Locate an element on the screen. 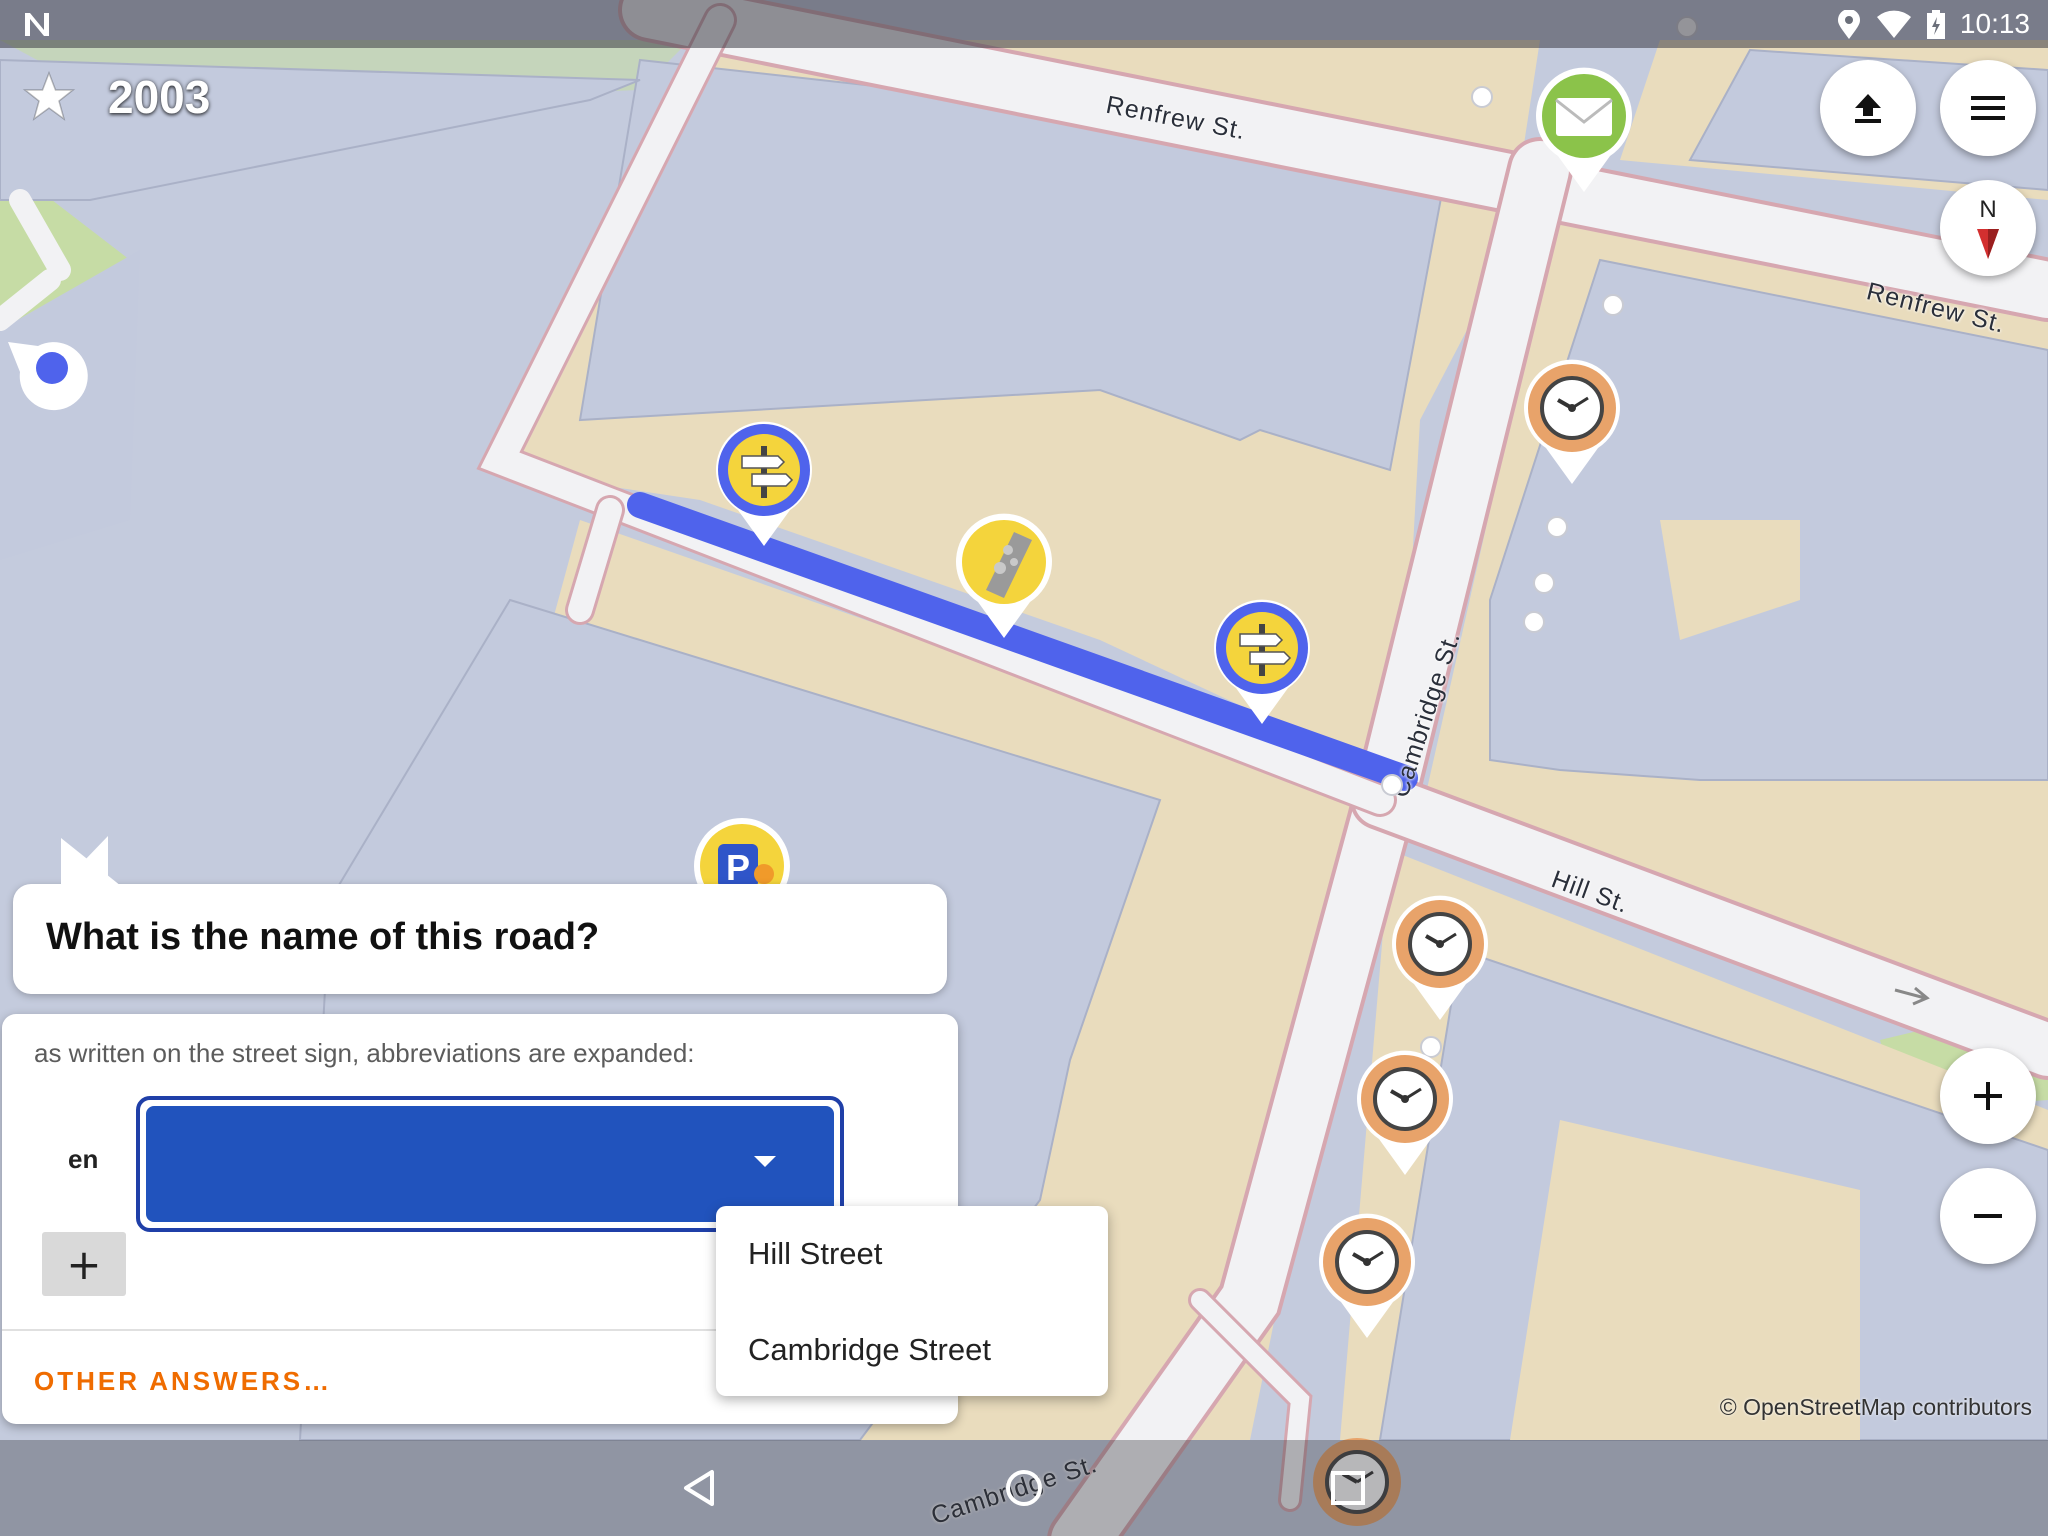  menu-icon is located at coordinates (1988, 108).